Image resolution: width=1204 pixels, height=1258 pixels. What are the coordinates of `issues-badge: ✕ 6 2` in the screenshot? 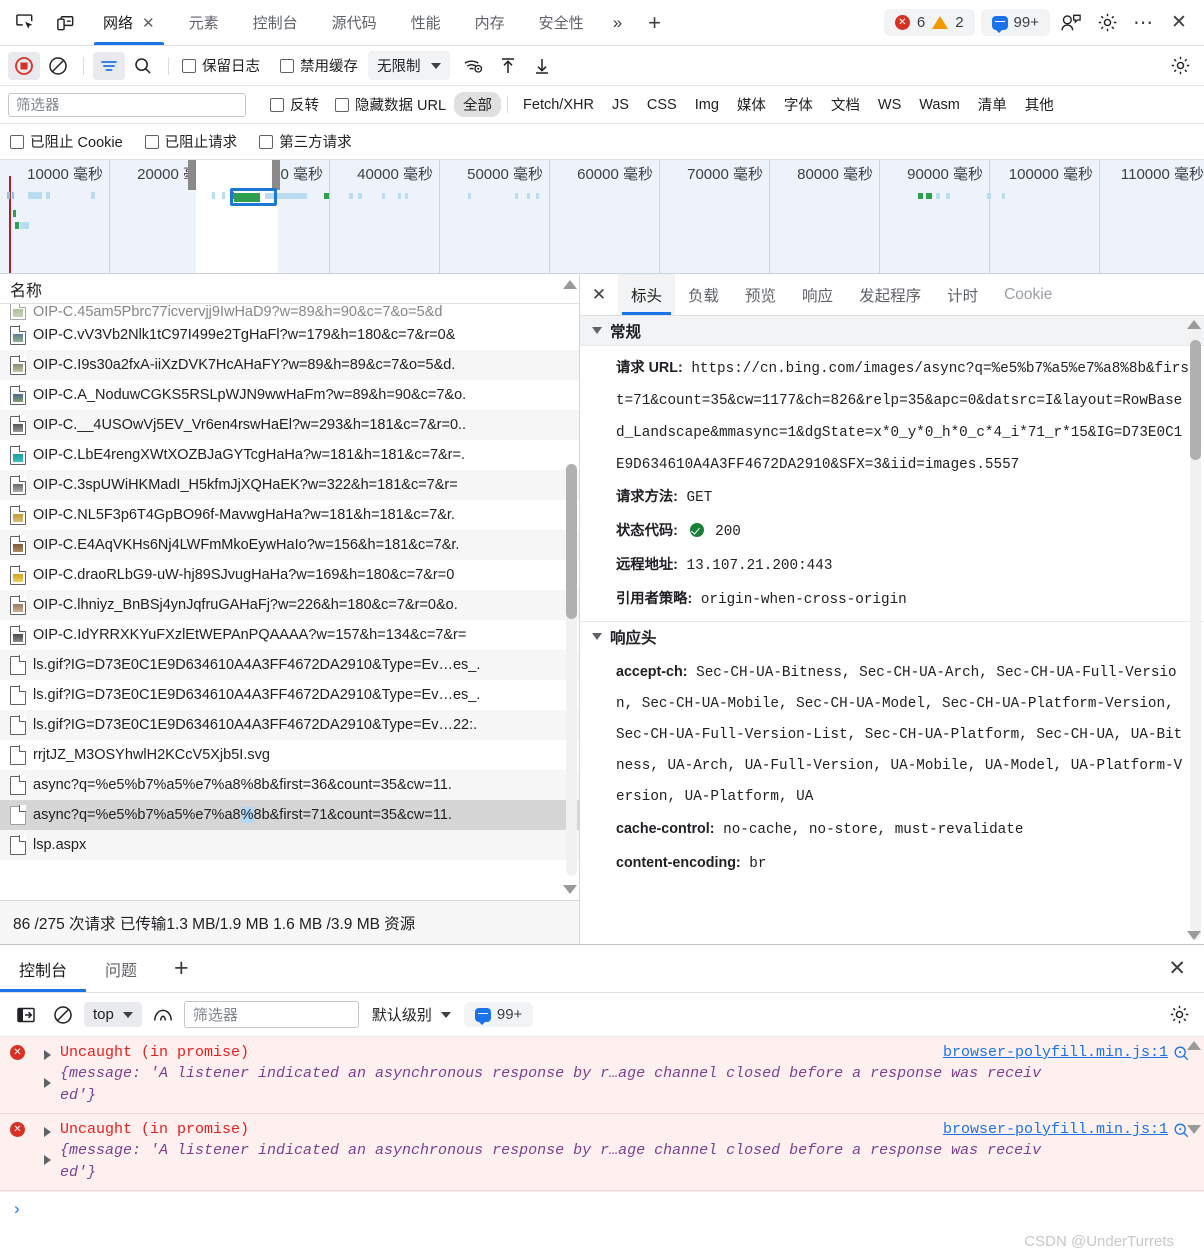 It's located at (929, 22).